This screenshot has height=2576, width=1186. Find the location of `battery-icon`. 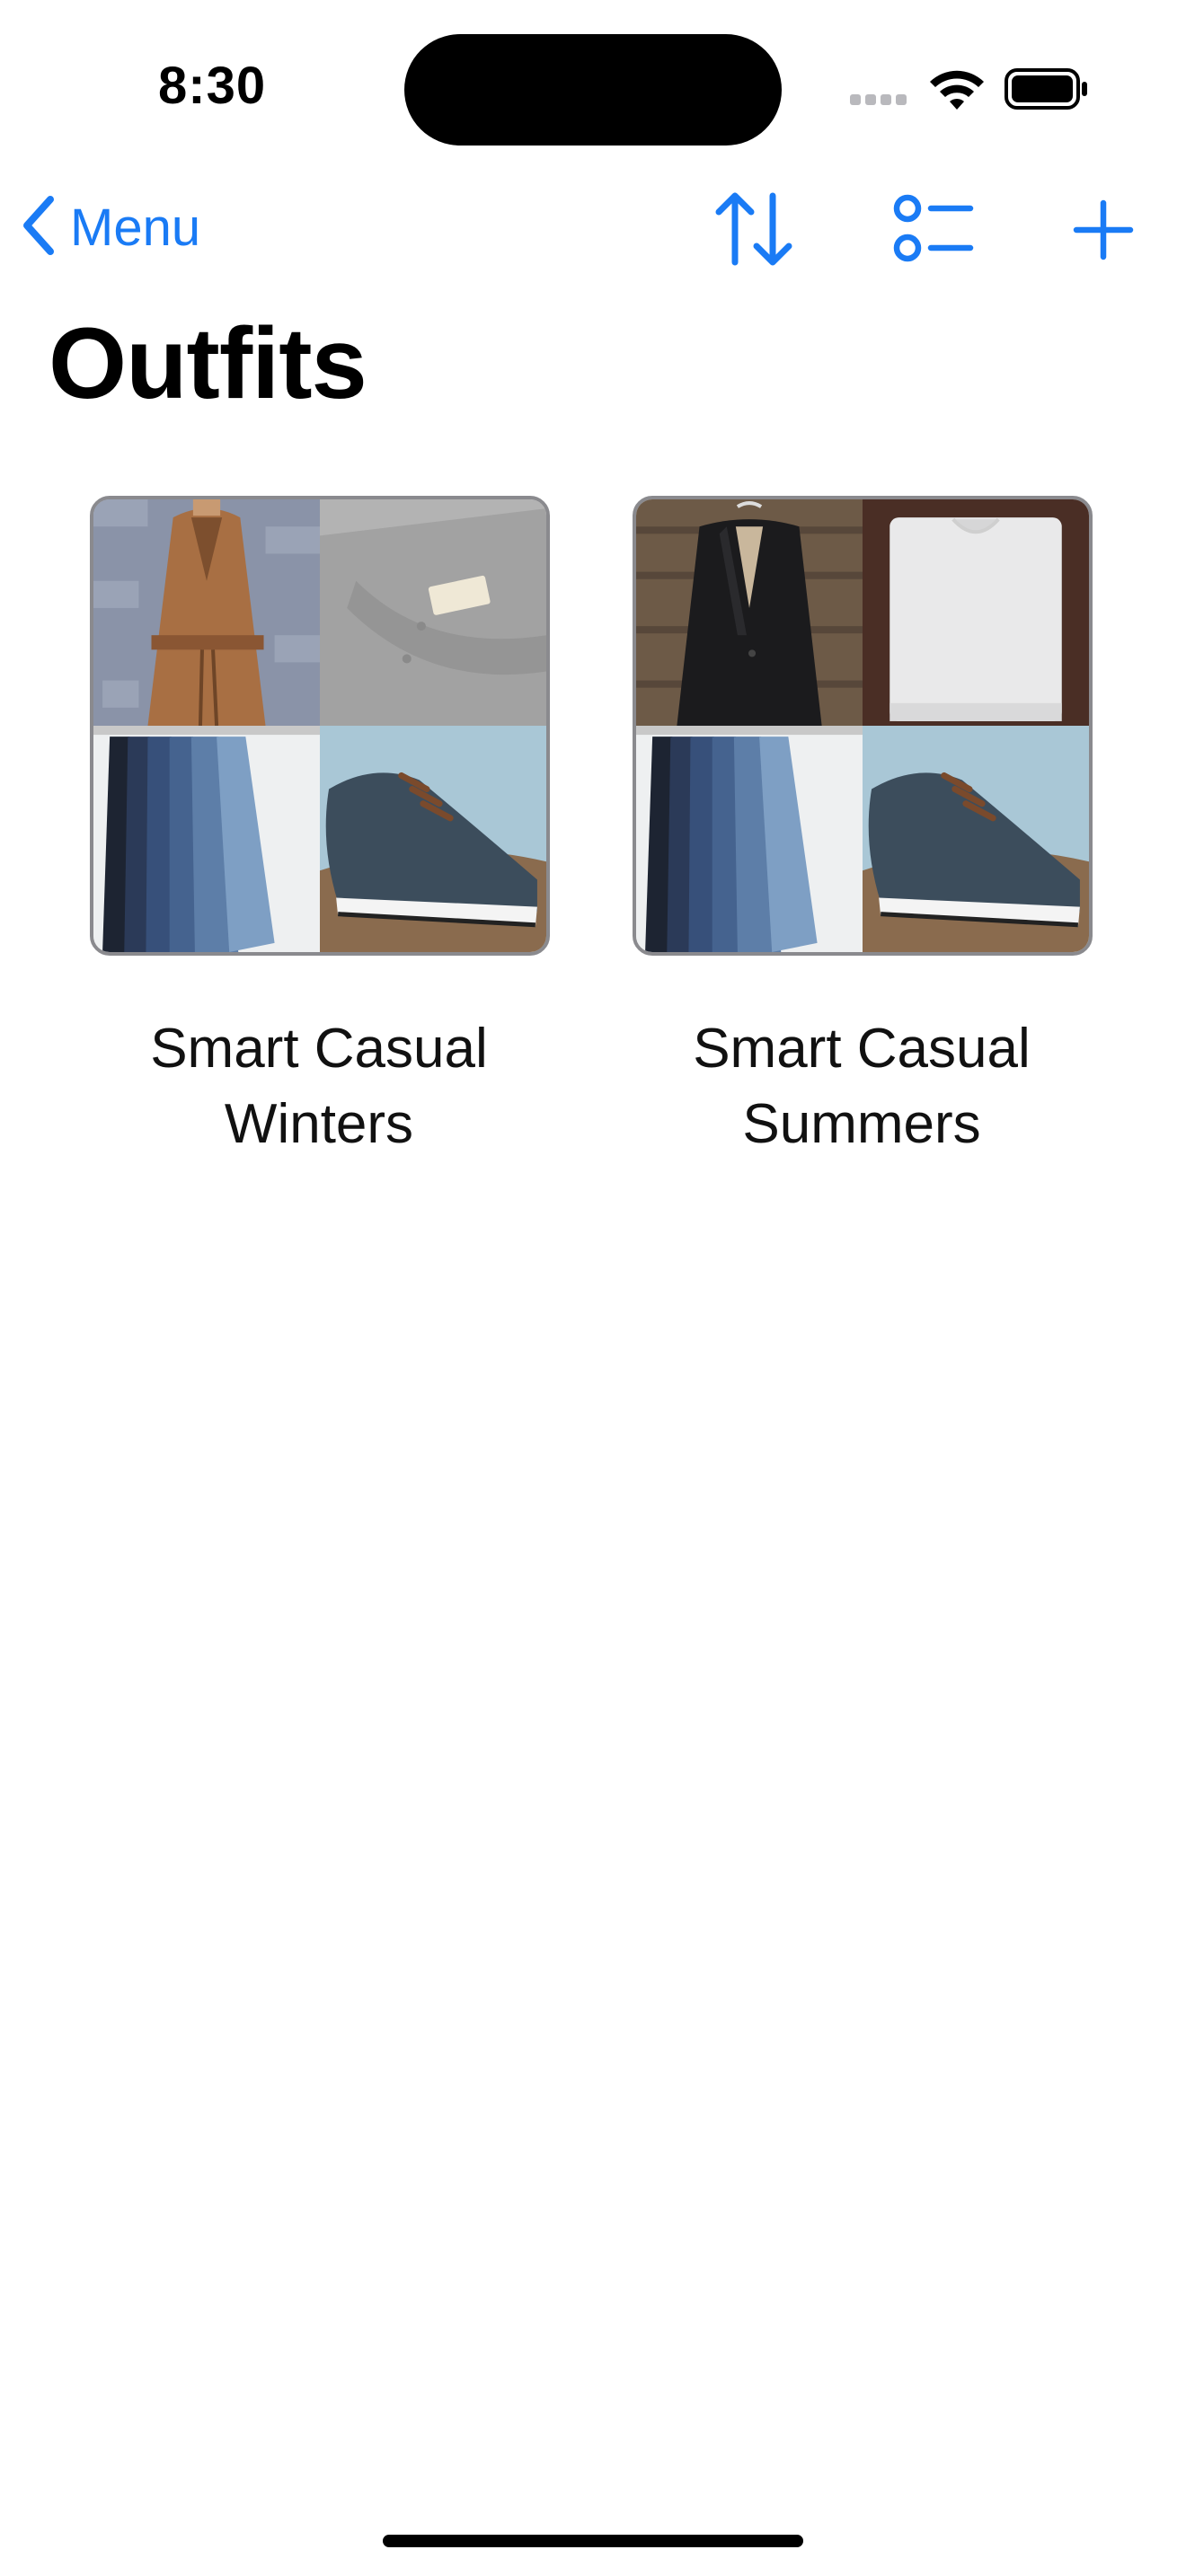

battery-icon is located at coordinates (1047, 91).